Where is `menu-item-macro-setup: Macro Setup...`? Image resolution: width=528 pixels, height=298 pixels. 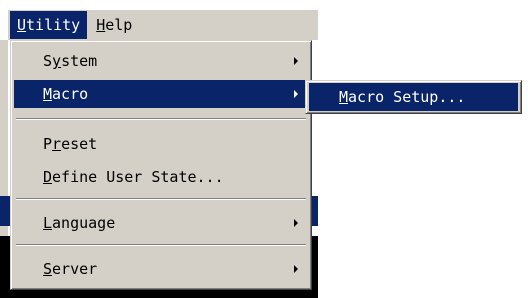
menu-item-macro-setup: Macro Setup... is located at coordinates (413, 97).